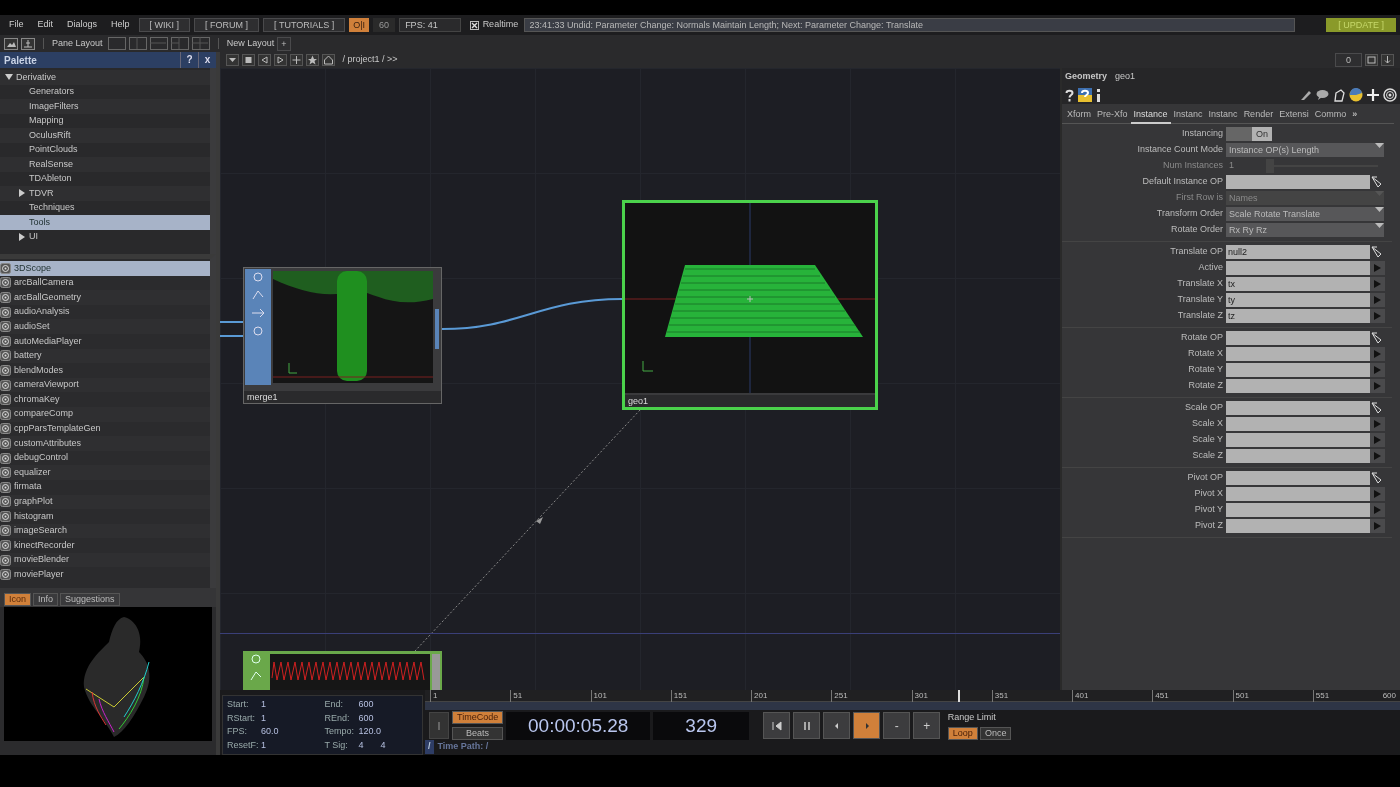 The height and width of the screenshot is (787, 1400). Describe the element at coordinates (1306, 95) in the screenshot. I see `pencil-icon` at that location.